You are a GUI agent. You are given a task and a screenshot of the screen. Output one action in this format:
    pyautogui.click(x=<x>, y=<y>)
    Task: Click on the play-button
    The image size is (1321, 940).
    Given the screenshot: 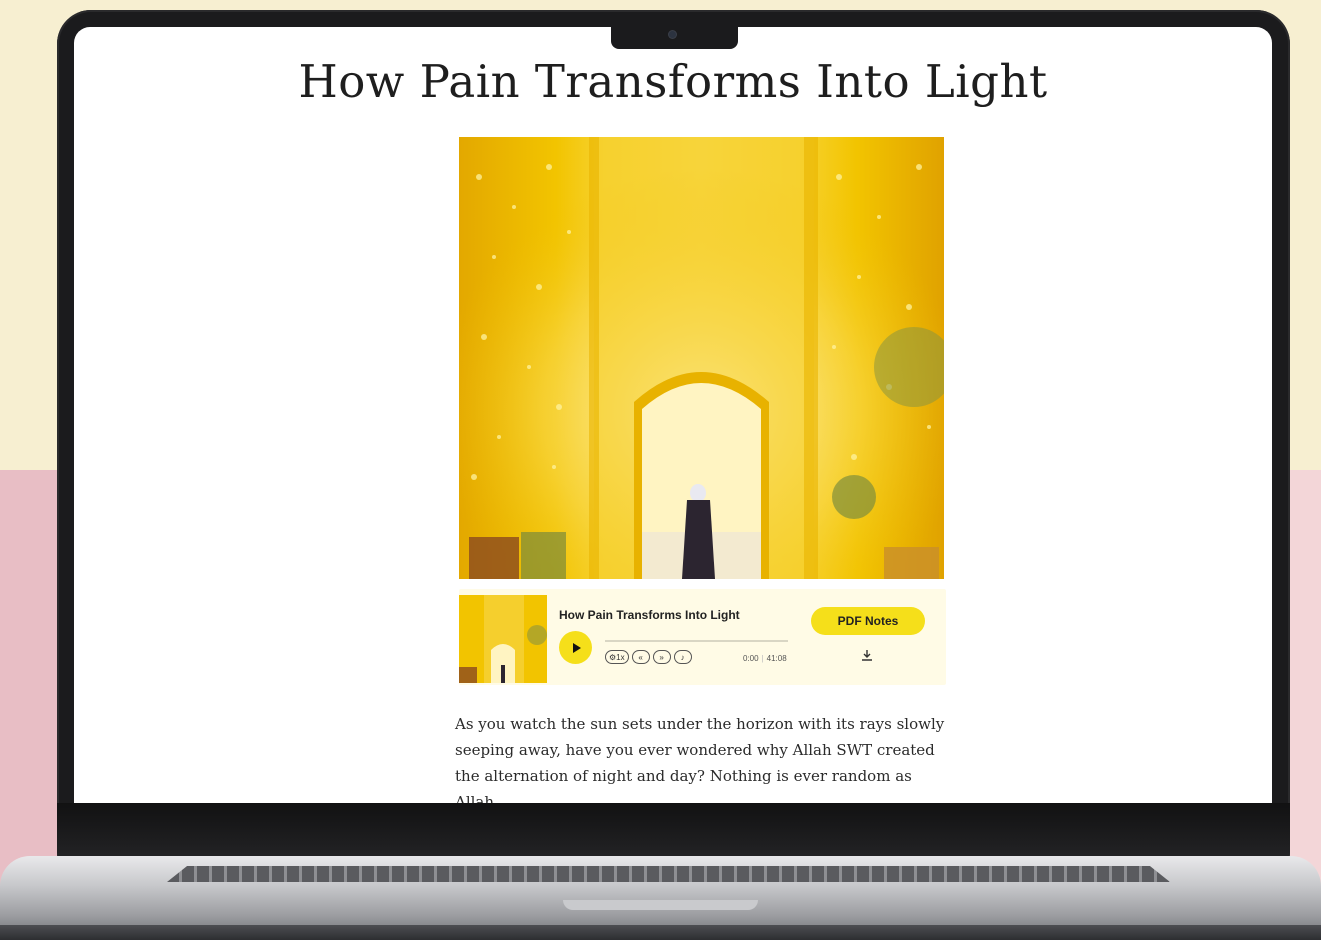 What is the action you would take?
    pyautogui.click(x=575, y=647)
    